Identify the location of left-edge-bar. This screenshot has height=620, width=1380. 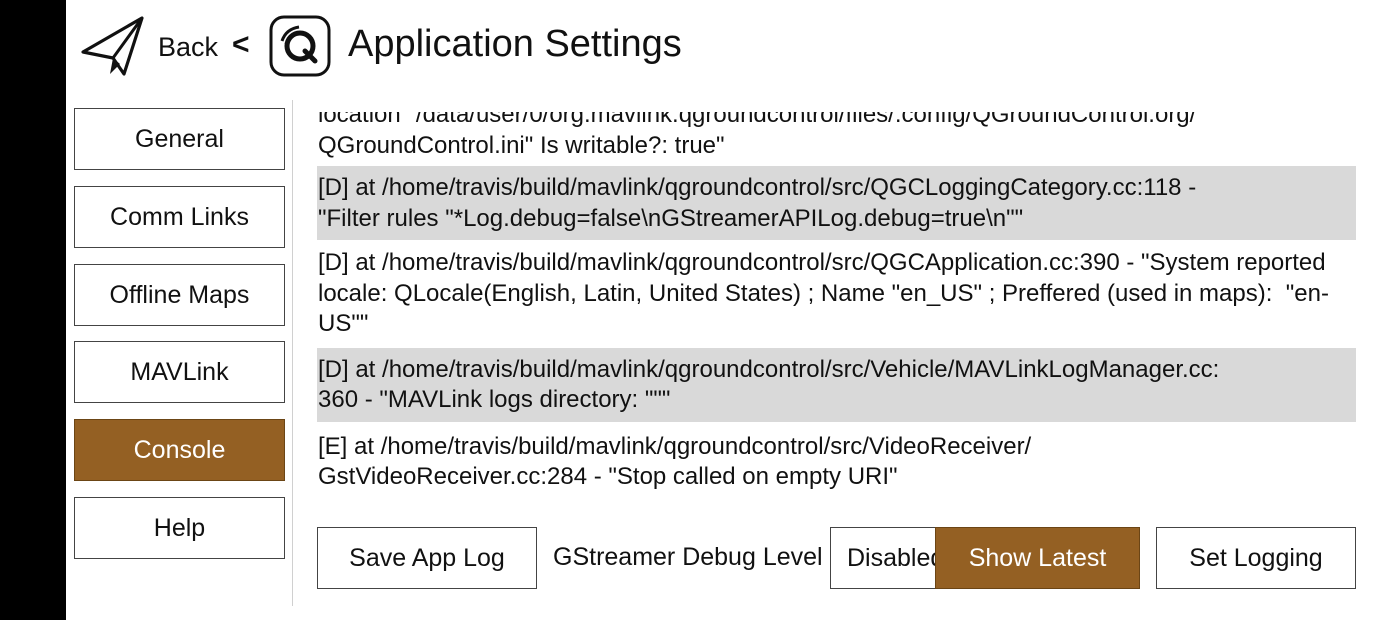
(33, 310).